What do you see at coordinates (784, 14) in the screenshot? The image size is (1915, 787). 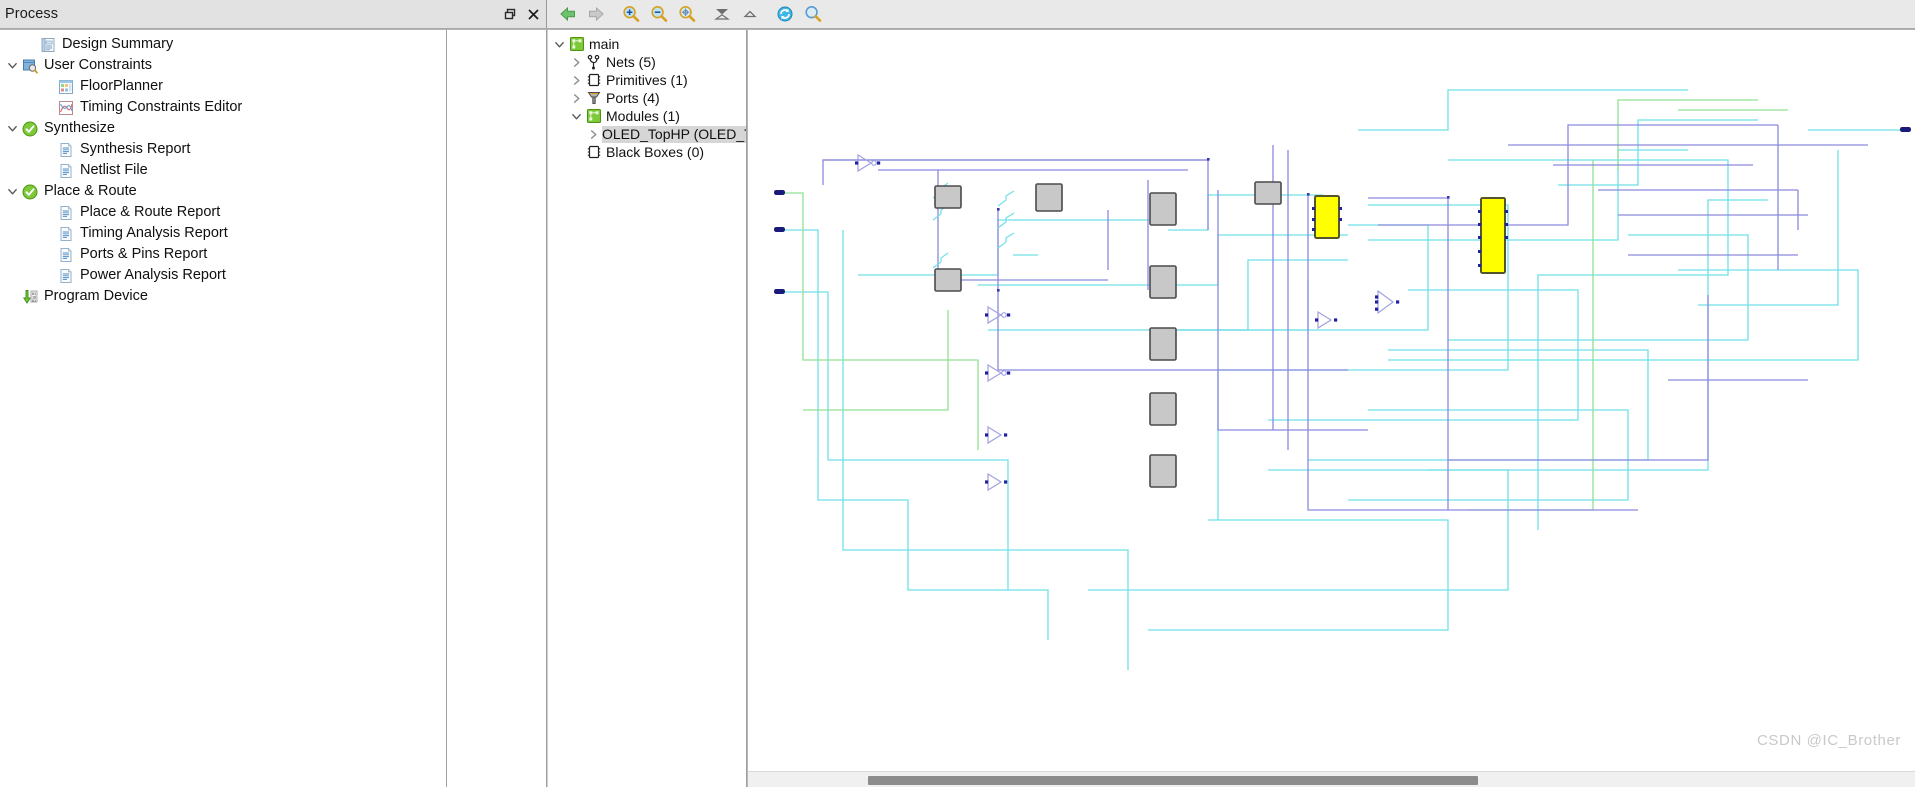 I see `refresh-icon` at bounding box center [784, 14].